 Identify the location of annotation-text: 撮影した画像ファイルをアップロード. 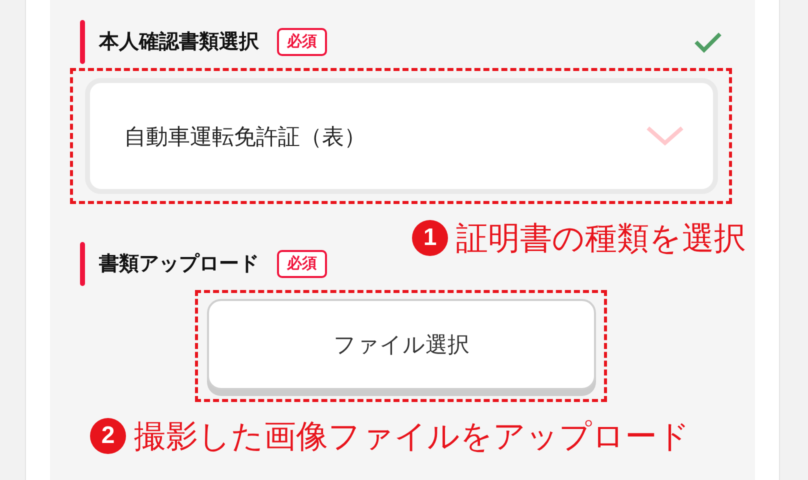
(412, 436).